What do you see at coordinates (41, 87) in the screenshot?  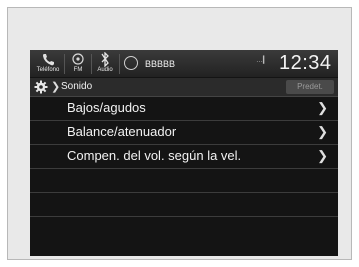 I see `gear-icon` at bounding box center [41, 87].